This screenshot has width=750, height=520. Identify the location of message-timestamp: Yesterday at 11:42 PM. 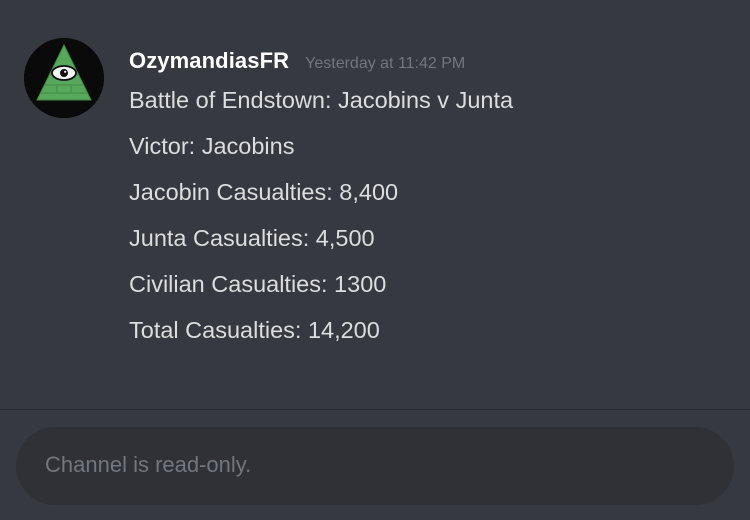
(385, 63).